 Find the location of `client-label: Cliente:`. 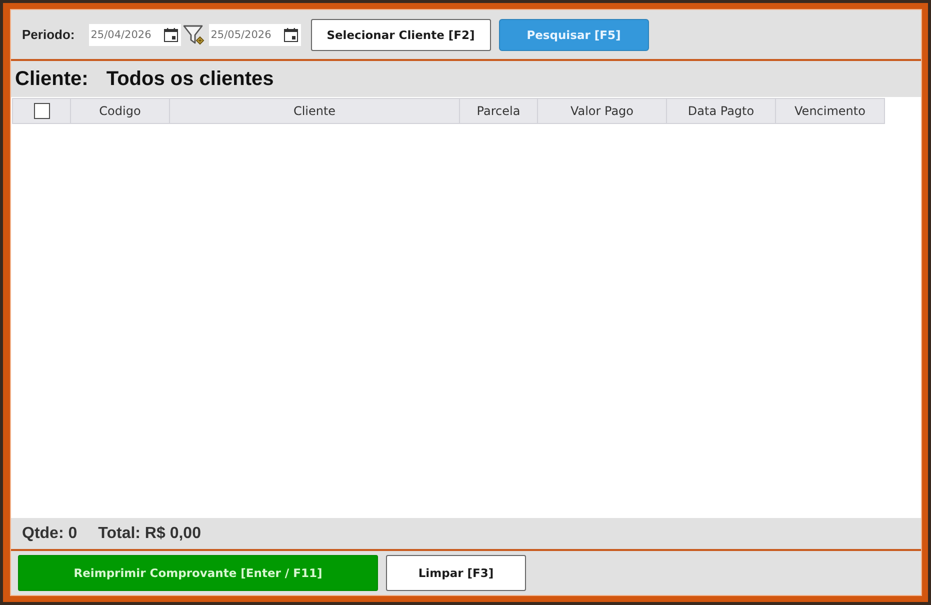

client-label: Cliente: is located at coordinates (51, 79).